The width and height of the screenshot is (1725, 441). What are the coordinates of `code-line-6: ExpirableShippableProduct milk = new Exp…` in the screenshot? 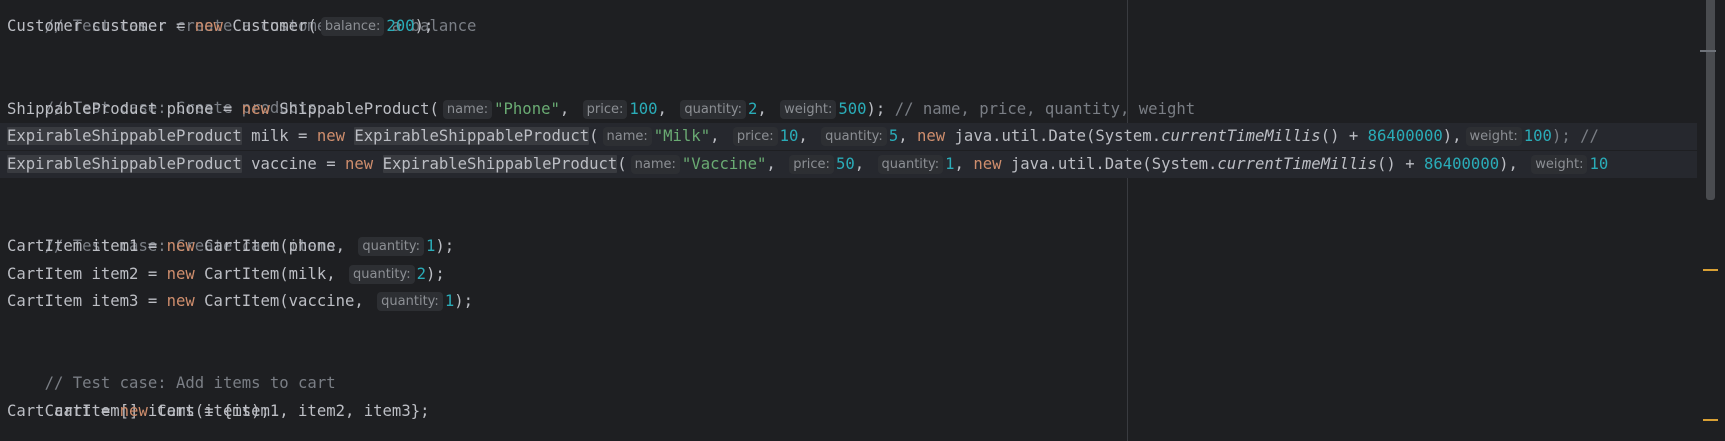 It's located at (848, 136).